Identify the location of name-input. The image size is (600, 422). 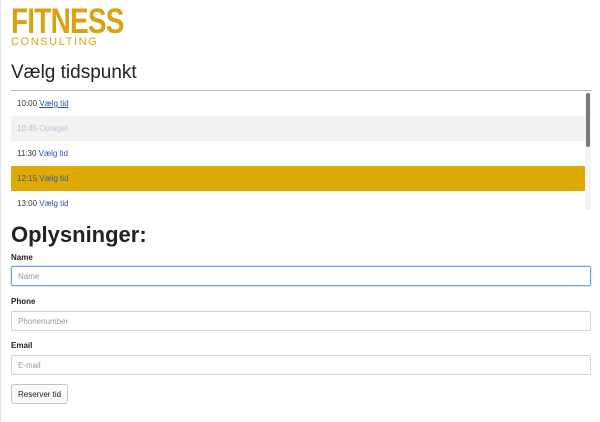
(301, 276).